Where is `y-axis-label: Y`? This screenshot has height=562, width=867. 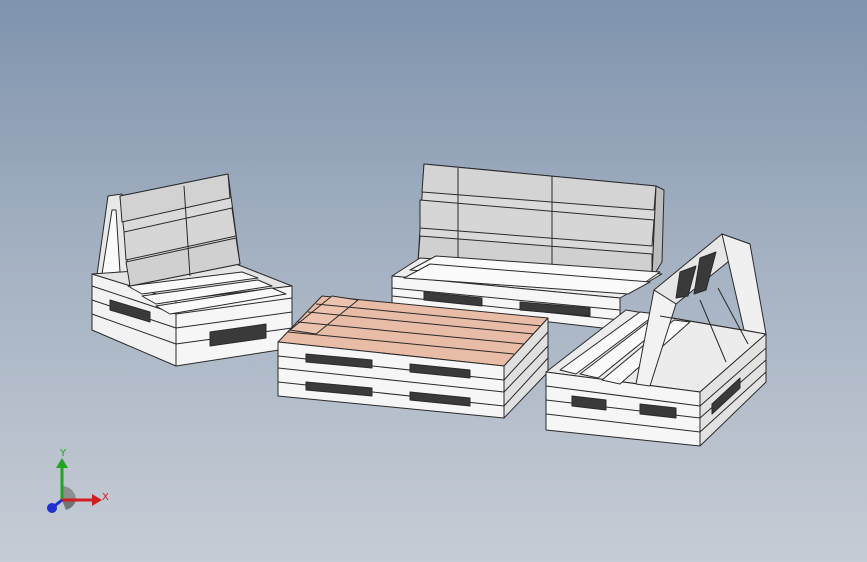 y-axis-label: Y is located at coordinates (63, 453).